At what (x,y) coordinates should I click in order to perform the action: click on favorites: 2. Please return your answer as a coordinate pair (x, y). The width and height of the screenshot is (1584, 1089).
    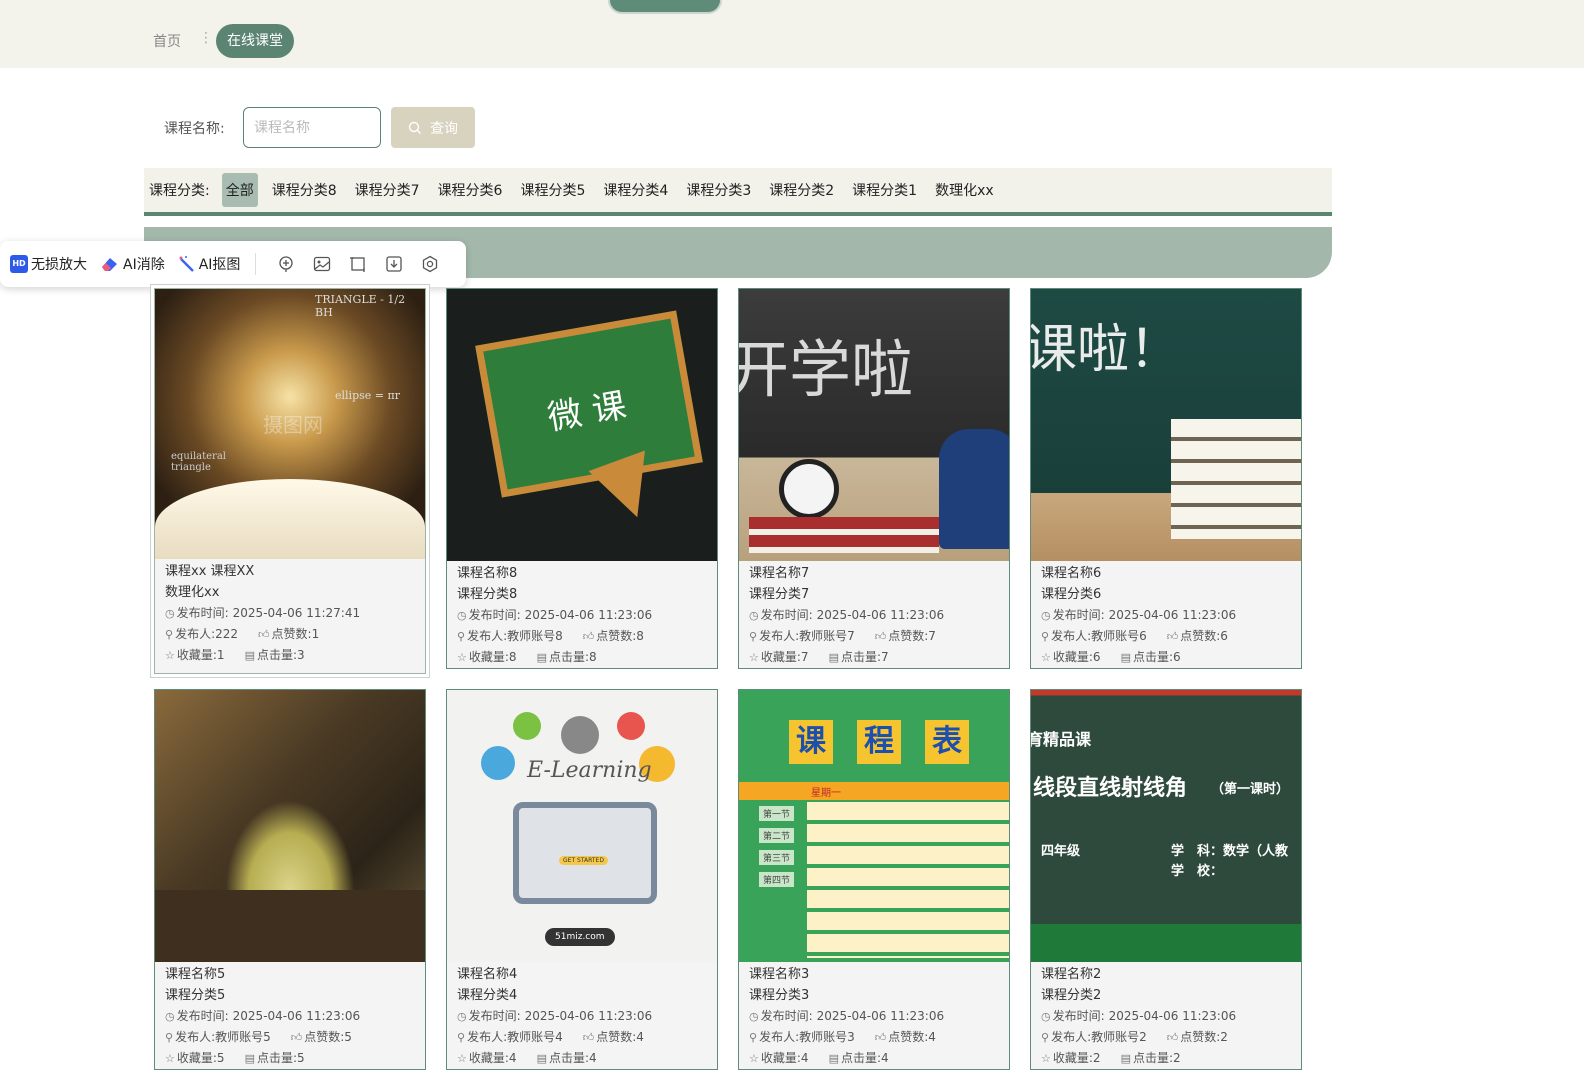
    Looking at the image, I should click on (1096, 1058).